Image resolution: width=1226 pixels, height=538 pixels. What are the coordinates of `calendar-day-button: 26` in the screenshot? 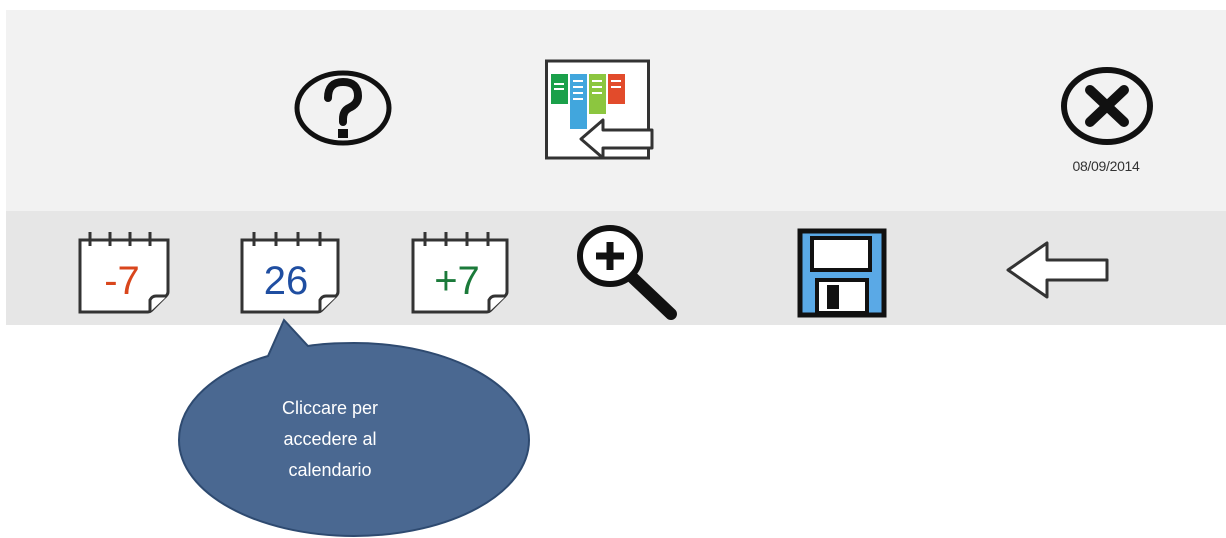 It's located at (290, 270).